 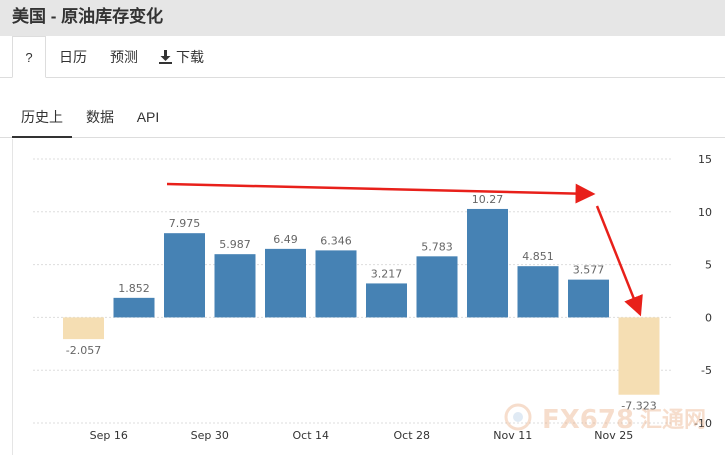 I want to click on data-label: 6.346, so click(x=336, y=240).